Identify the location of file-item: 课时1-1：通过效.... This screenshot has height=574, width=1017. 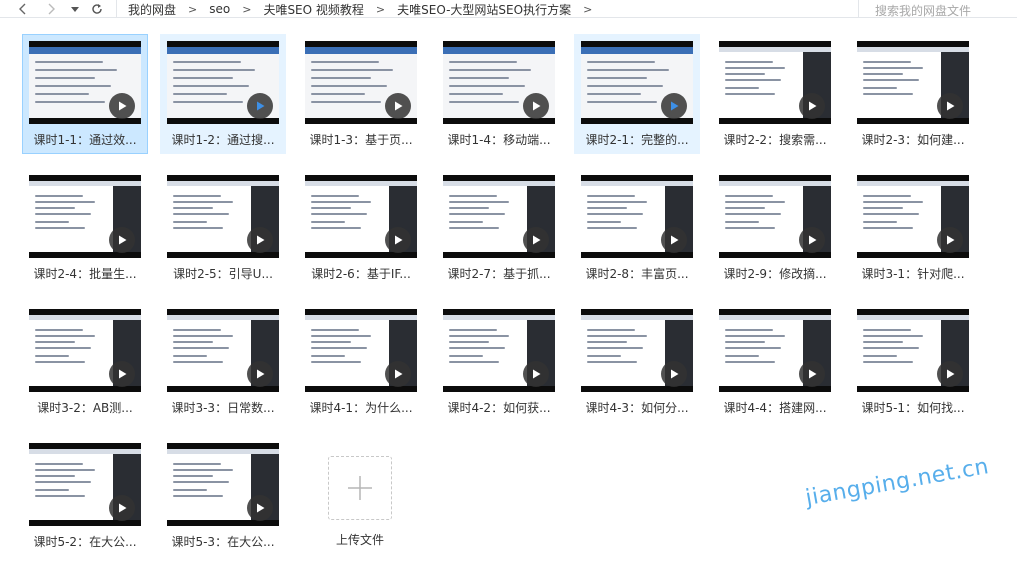
(85, 94).